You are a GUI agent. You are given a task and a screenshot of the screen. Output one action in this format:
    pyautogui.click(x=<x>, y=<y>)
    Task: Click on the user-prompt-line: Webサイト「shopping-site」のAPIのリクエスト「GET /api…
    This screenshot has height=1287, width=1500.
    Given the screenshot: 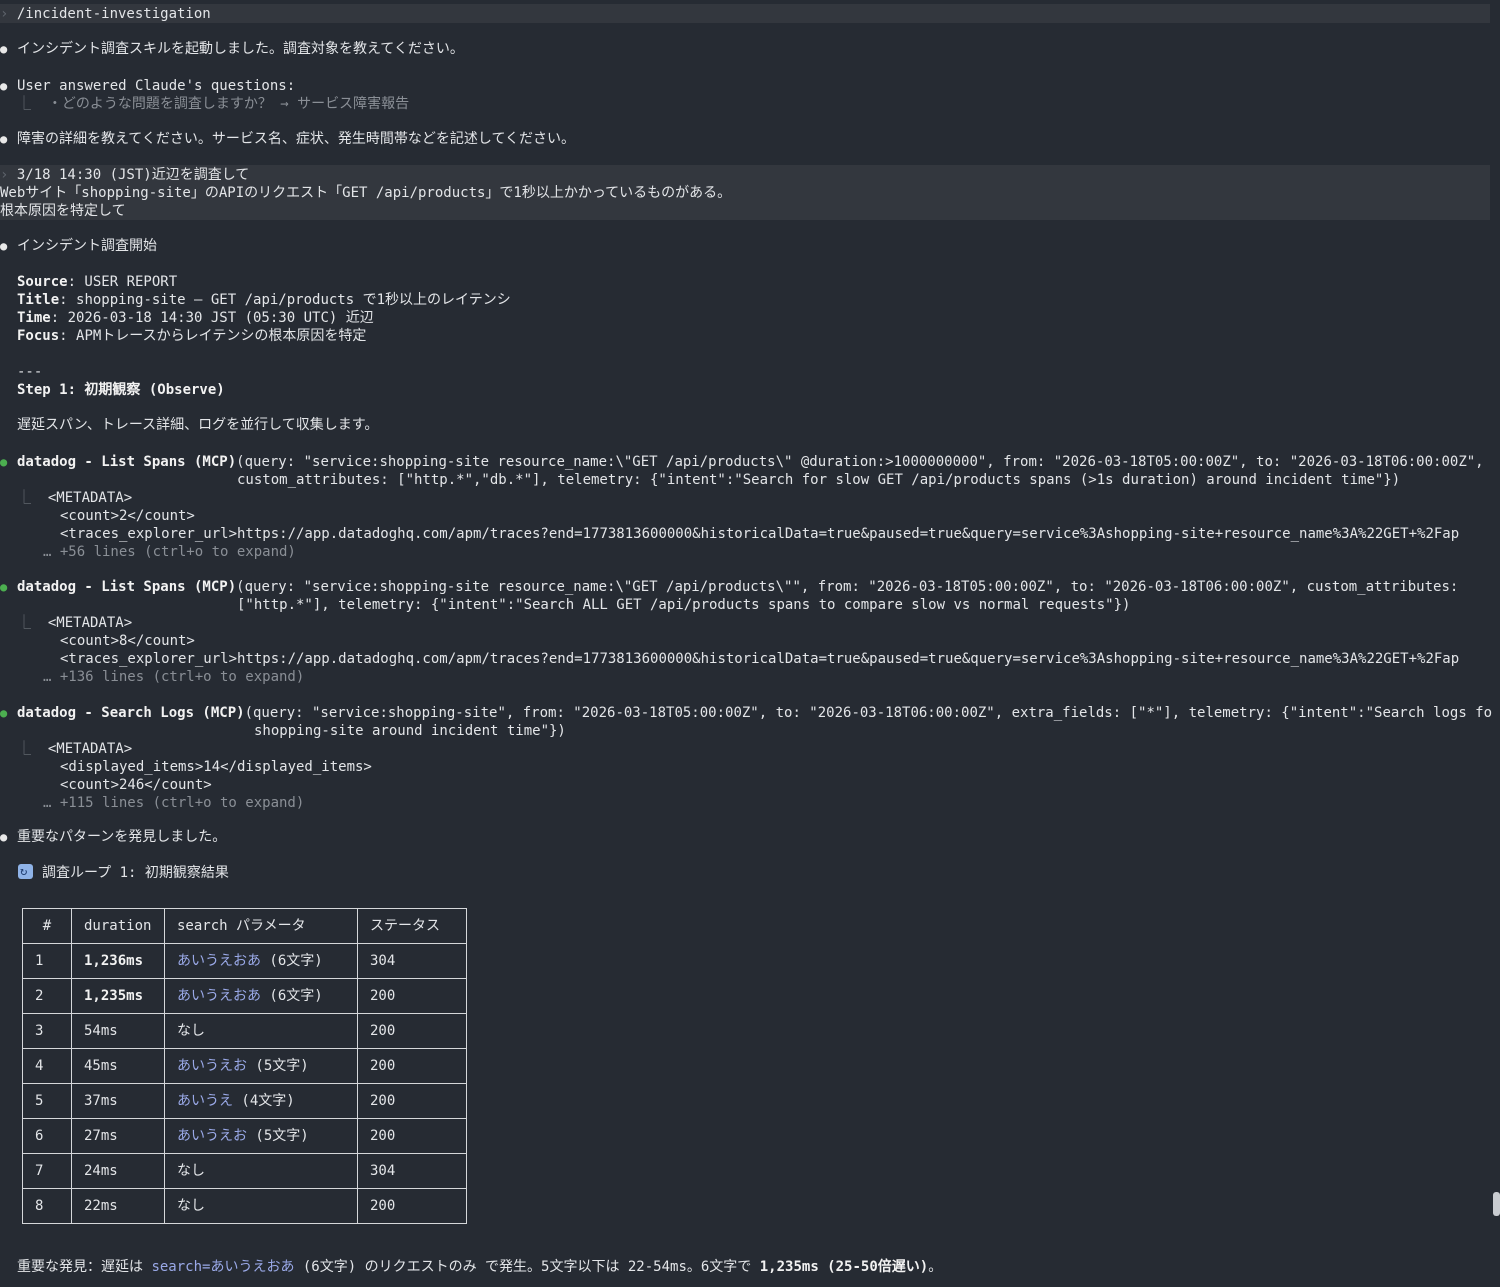 What is the action you would take?
    pyautogui.click(x=366, y=193)
    